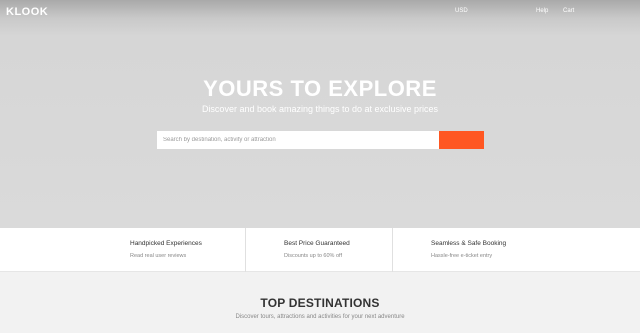 This screenshot has height=333, width=640. What do you see at coordinates (313, 256) in the screenshot?
I see `feature-description: Discounts up to 60% off` at bounding box center [313, 256].